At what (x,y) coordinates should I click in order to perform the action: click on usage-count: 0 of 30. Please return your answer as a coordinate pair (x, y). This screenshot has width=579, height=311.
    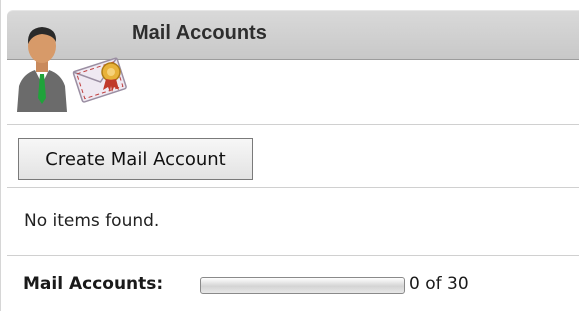
    Looking at the image, I should click on (439, 284).